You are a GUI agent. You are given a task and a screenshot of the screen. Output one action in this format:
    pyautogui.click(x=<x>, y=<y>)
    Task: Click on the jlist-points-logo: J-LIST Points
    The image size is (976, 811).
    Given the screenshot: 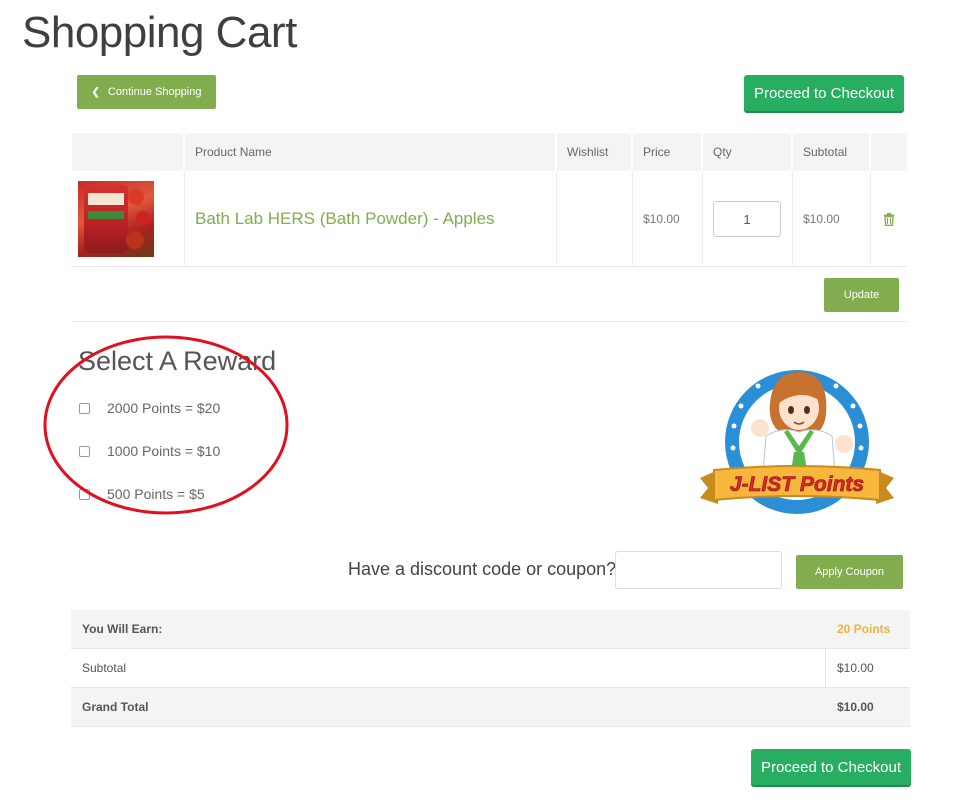 What is the action you would take?
    pyautogui.click(x=797, y=442)
    